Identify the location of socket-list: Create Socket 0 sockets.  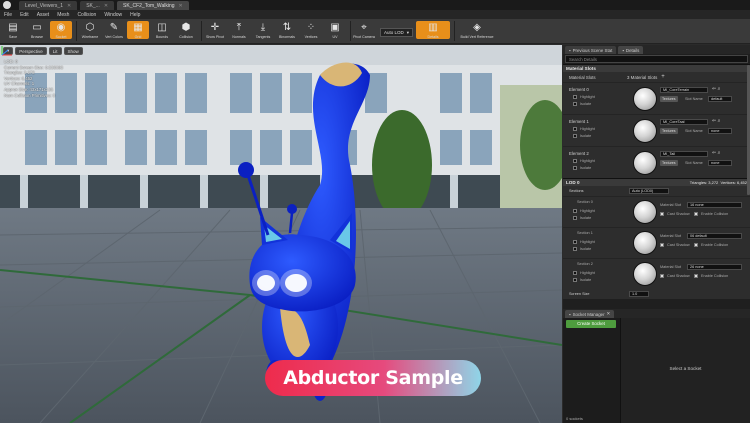
(592, 370).